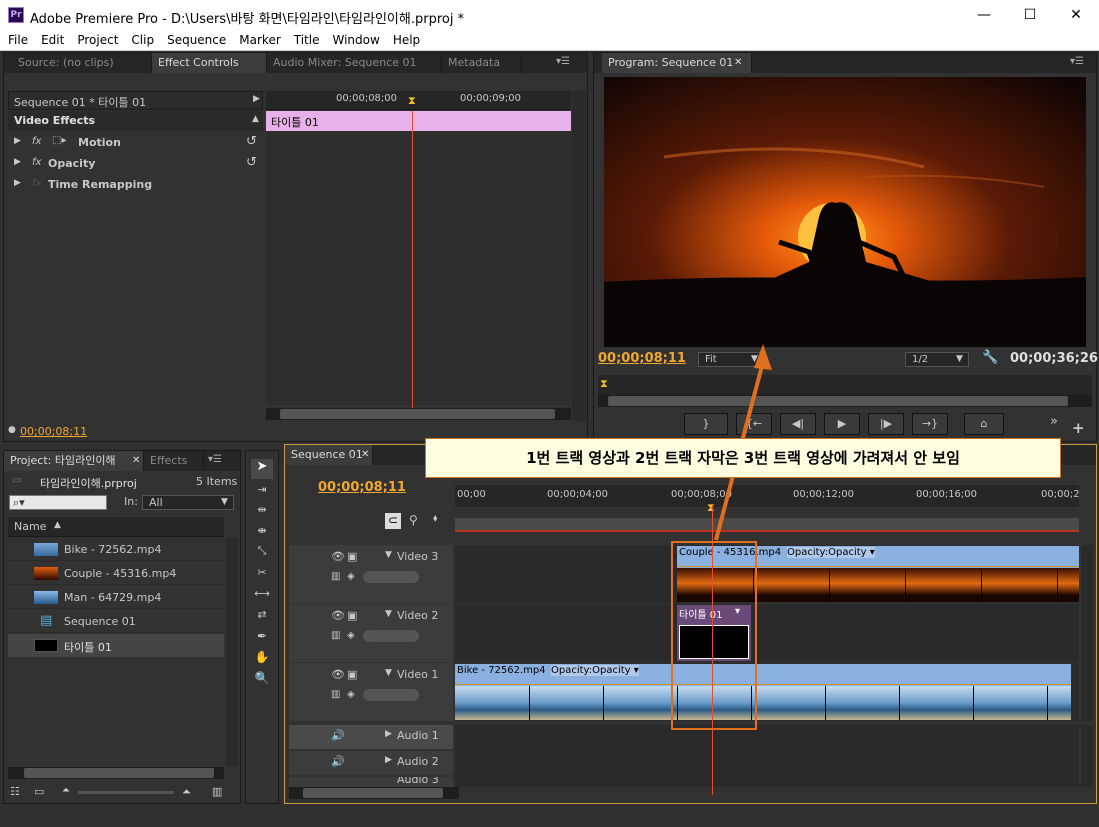 This screenshot has height=827, width=1099. Describe the element at coordinates (262, 679) in the screenshot. I see `zoom-tool-icon: 🔍` at that location.